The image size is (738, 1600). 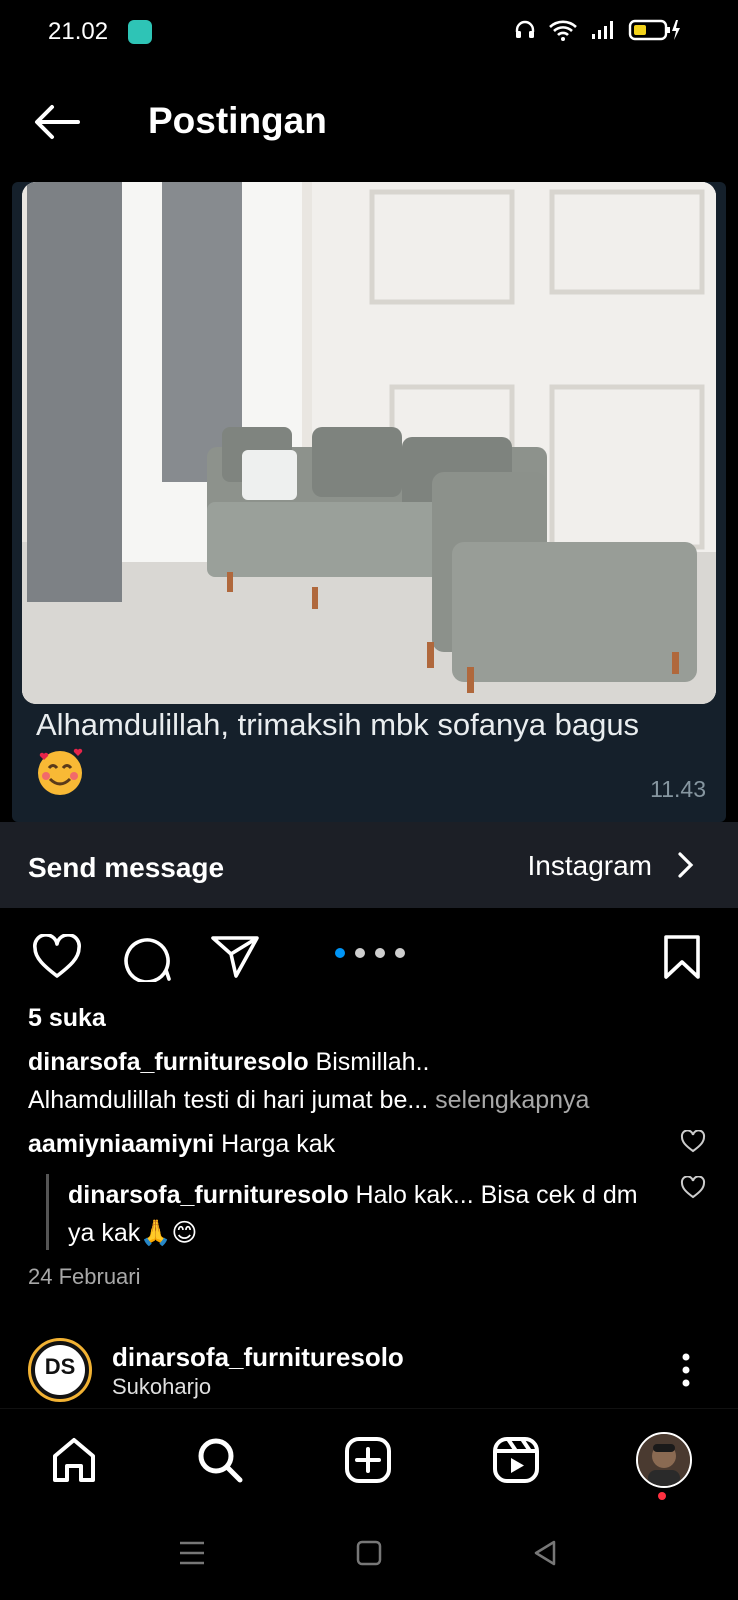 I want to click on comment-user: aamiyniaamiyni, so click(x=121, y=1144).